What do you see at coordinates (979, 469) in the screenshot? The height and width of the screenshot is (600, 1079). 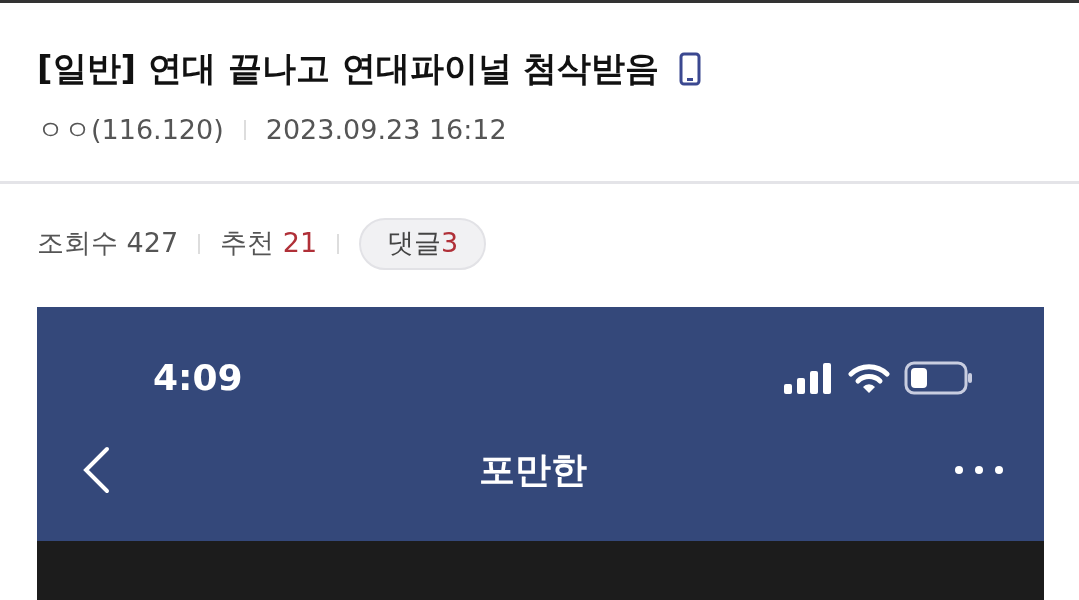 I see `more-icon` at bounding box center [979, 469].